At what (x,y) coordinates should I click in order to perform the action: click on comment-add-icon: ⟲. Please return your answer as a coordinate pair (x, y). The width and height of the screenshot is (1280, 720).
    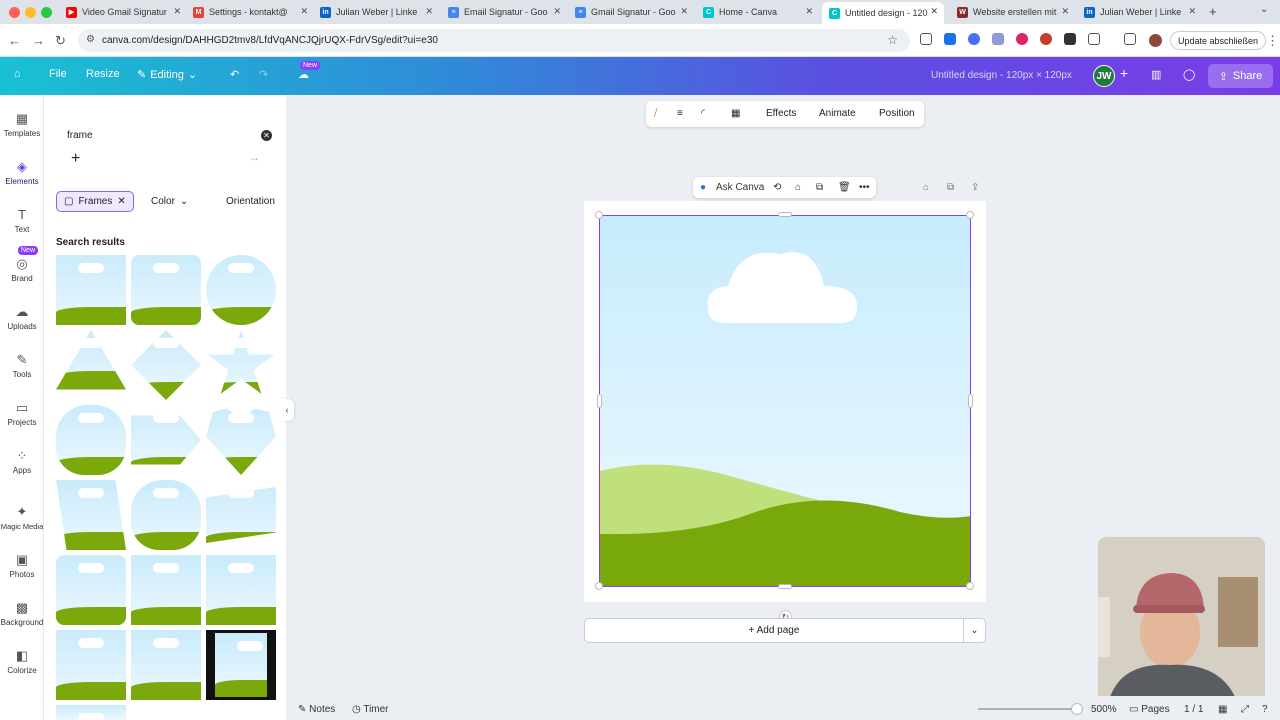
    Looking at the image, I should click on (777, 187).